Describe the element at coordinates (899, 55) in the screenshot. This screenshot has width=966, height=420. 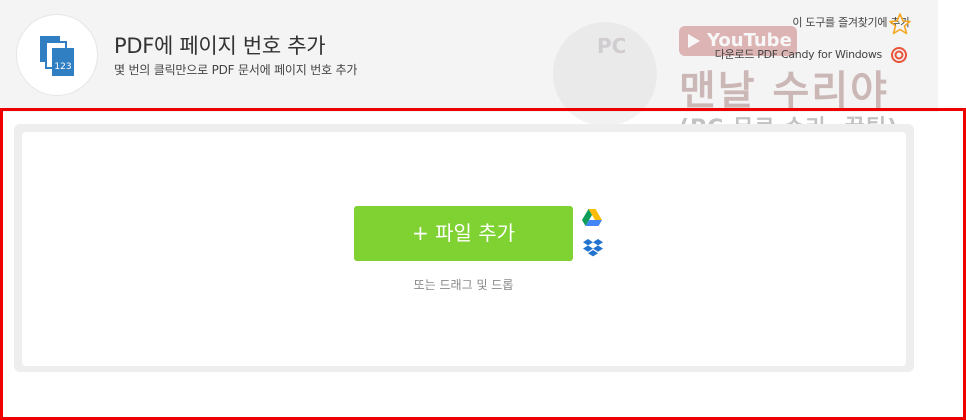
I see `spiral-icon` at that location.